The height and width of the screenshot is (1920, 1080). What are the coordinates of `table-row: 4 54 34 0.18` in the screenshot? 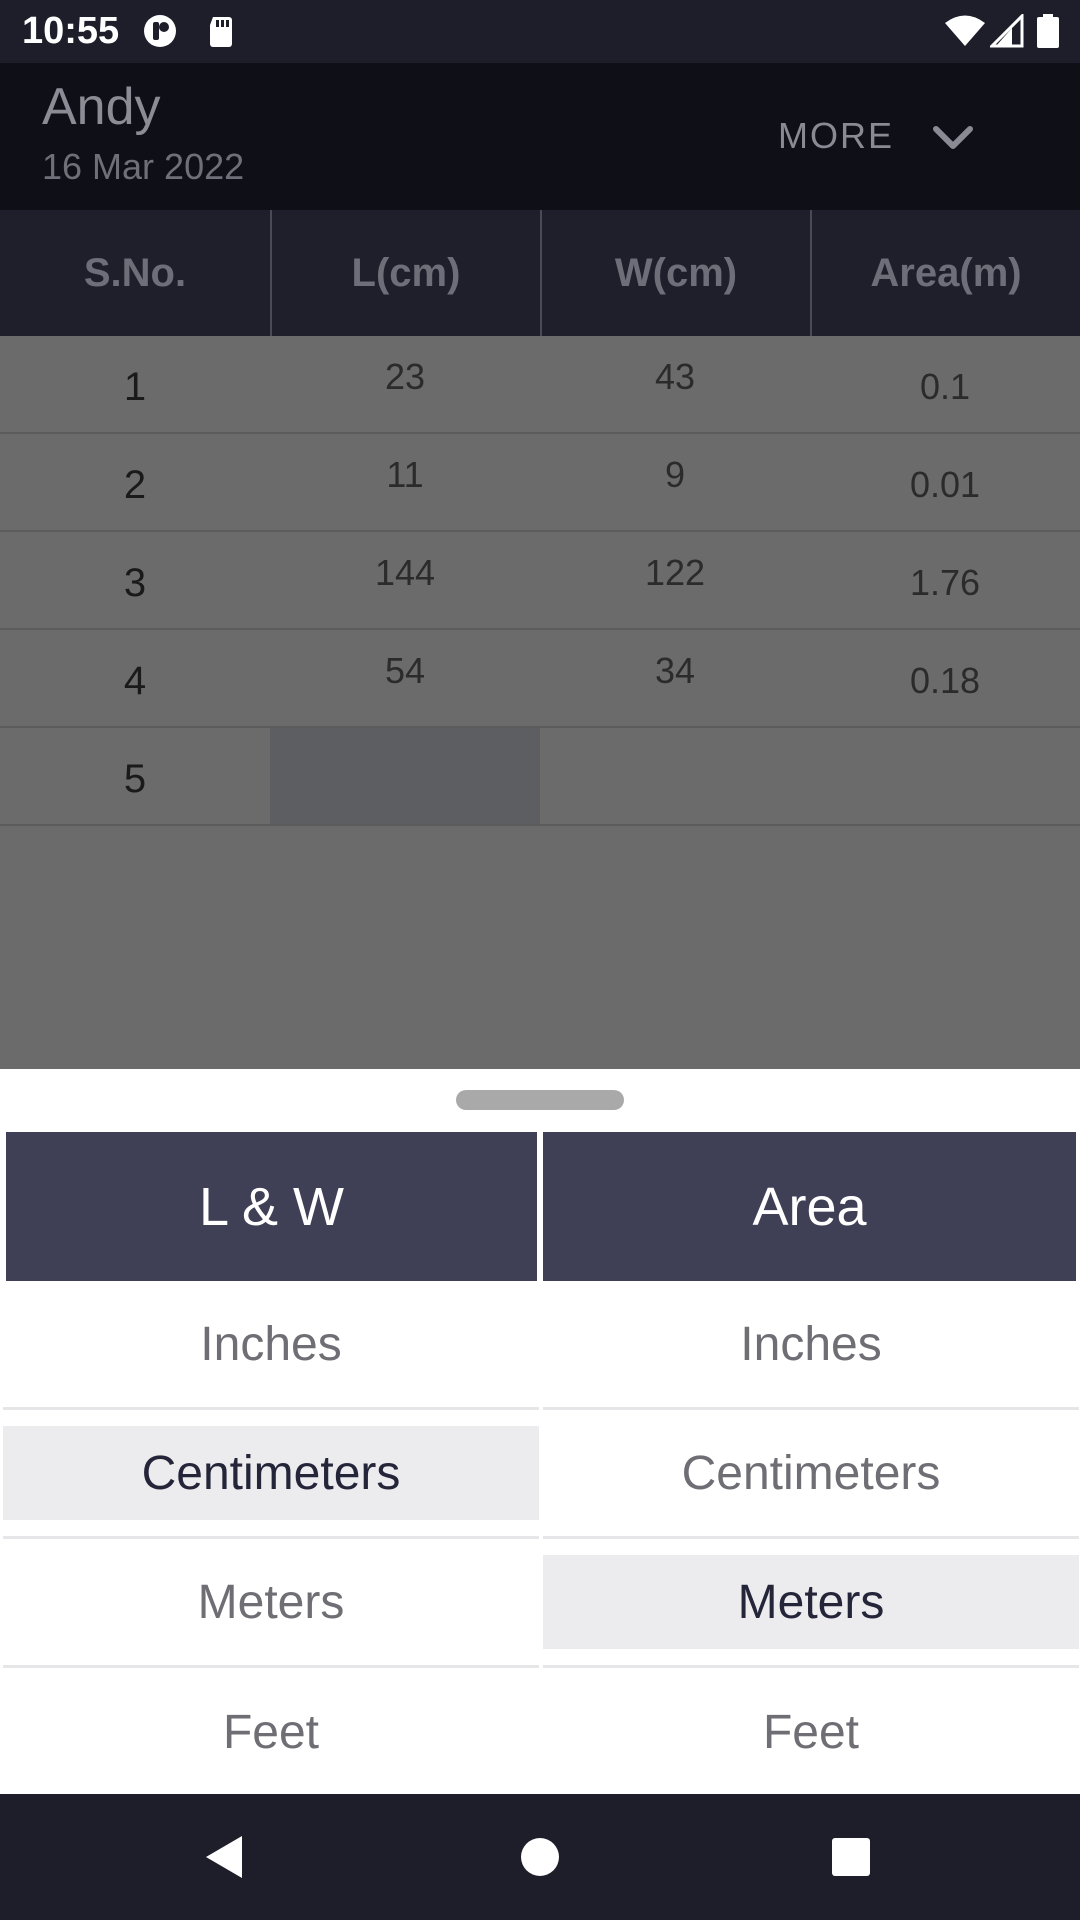 It's located at (540, 679).